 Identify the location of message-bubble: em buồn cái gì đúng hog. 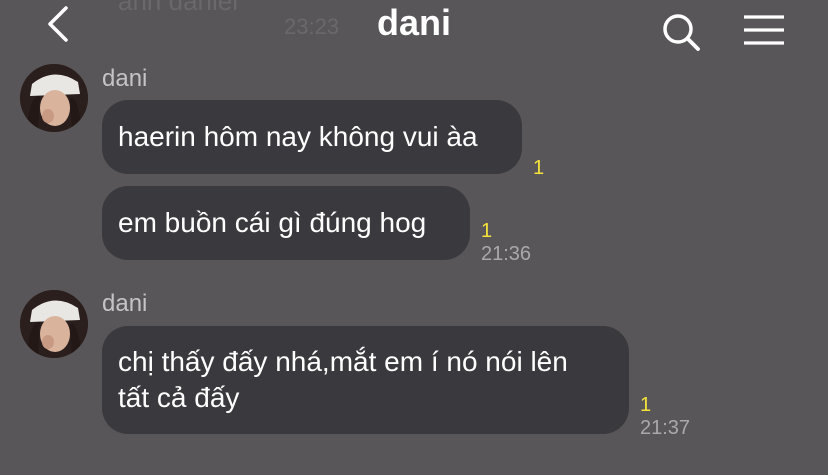
(286, 223).